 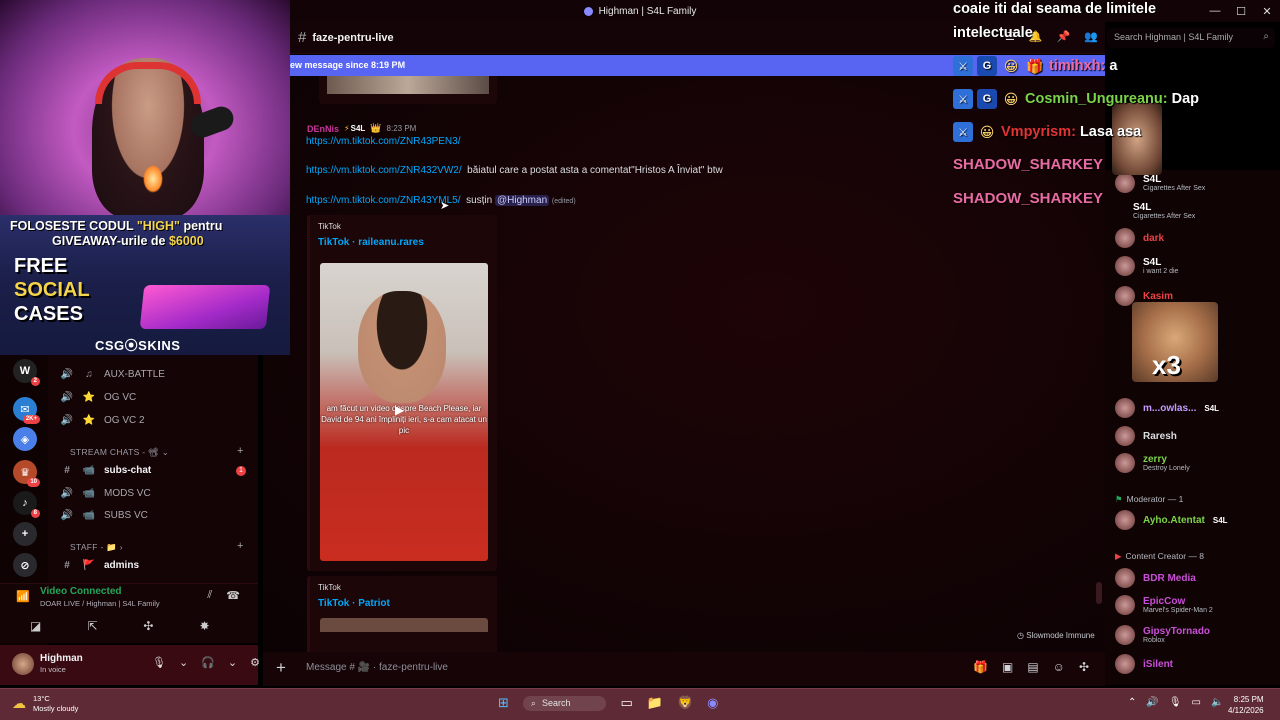 I want to click on mouse-cursor-icon: ➤, so click(x=445, y=206).